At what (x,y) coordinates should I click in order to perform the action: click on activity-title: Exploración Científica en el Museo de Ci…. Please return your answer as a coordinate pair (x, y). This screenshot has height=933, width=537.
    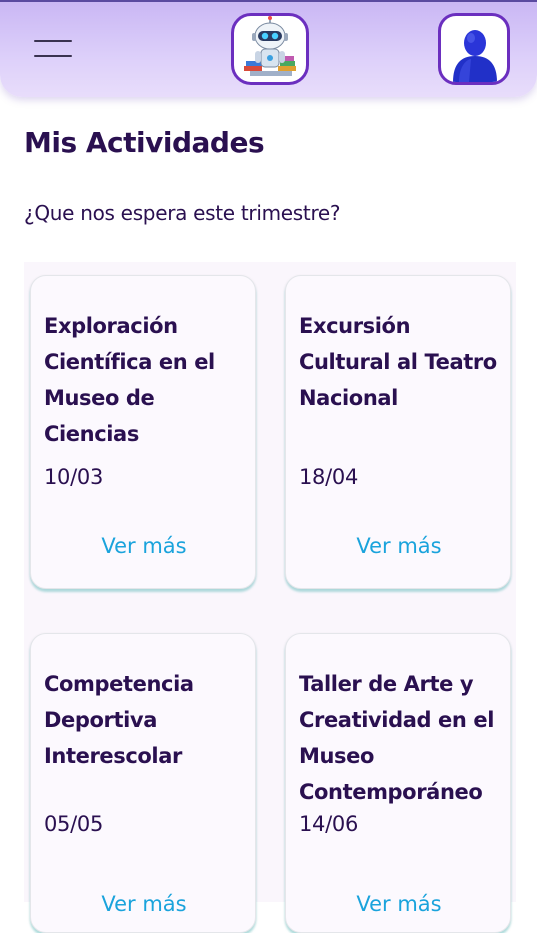
    Looking at the image, I should click on (129, 380).